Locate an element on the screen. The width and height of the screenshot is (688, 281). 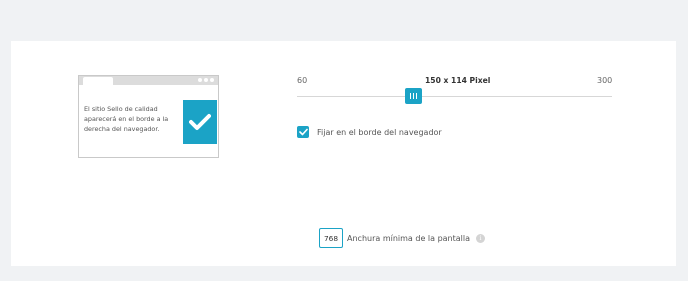
min-width-row: Anchura mínima de la pantalla i is located at coordinates (402, 238).